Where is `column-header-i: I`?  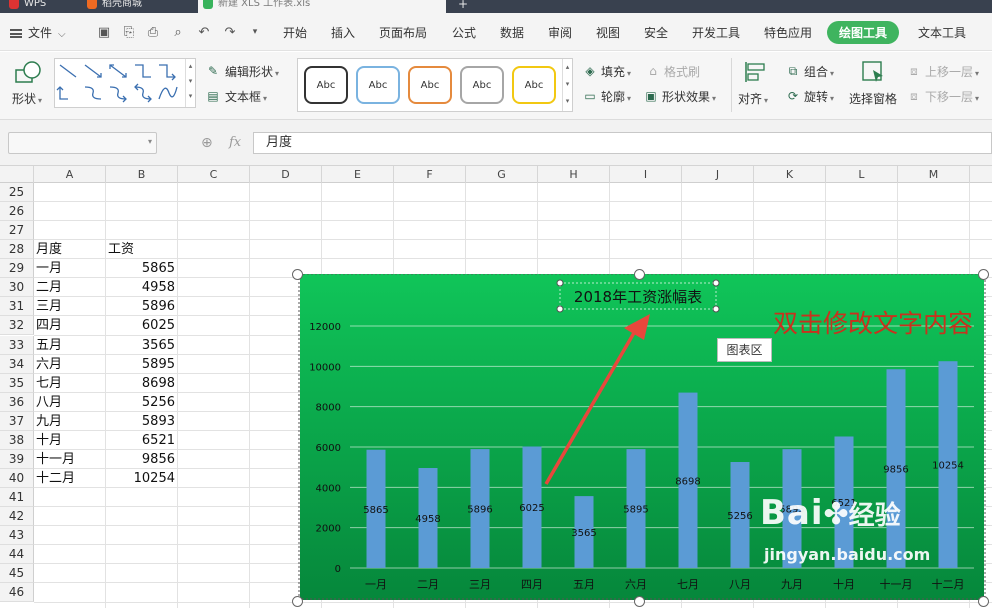 column-header-i: I is located at coordinates (646, 174).